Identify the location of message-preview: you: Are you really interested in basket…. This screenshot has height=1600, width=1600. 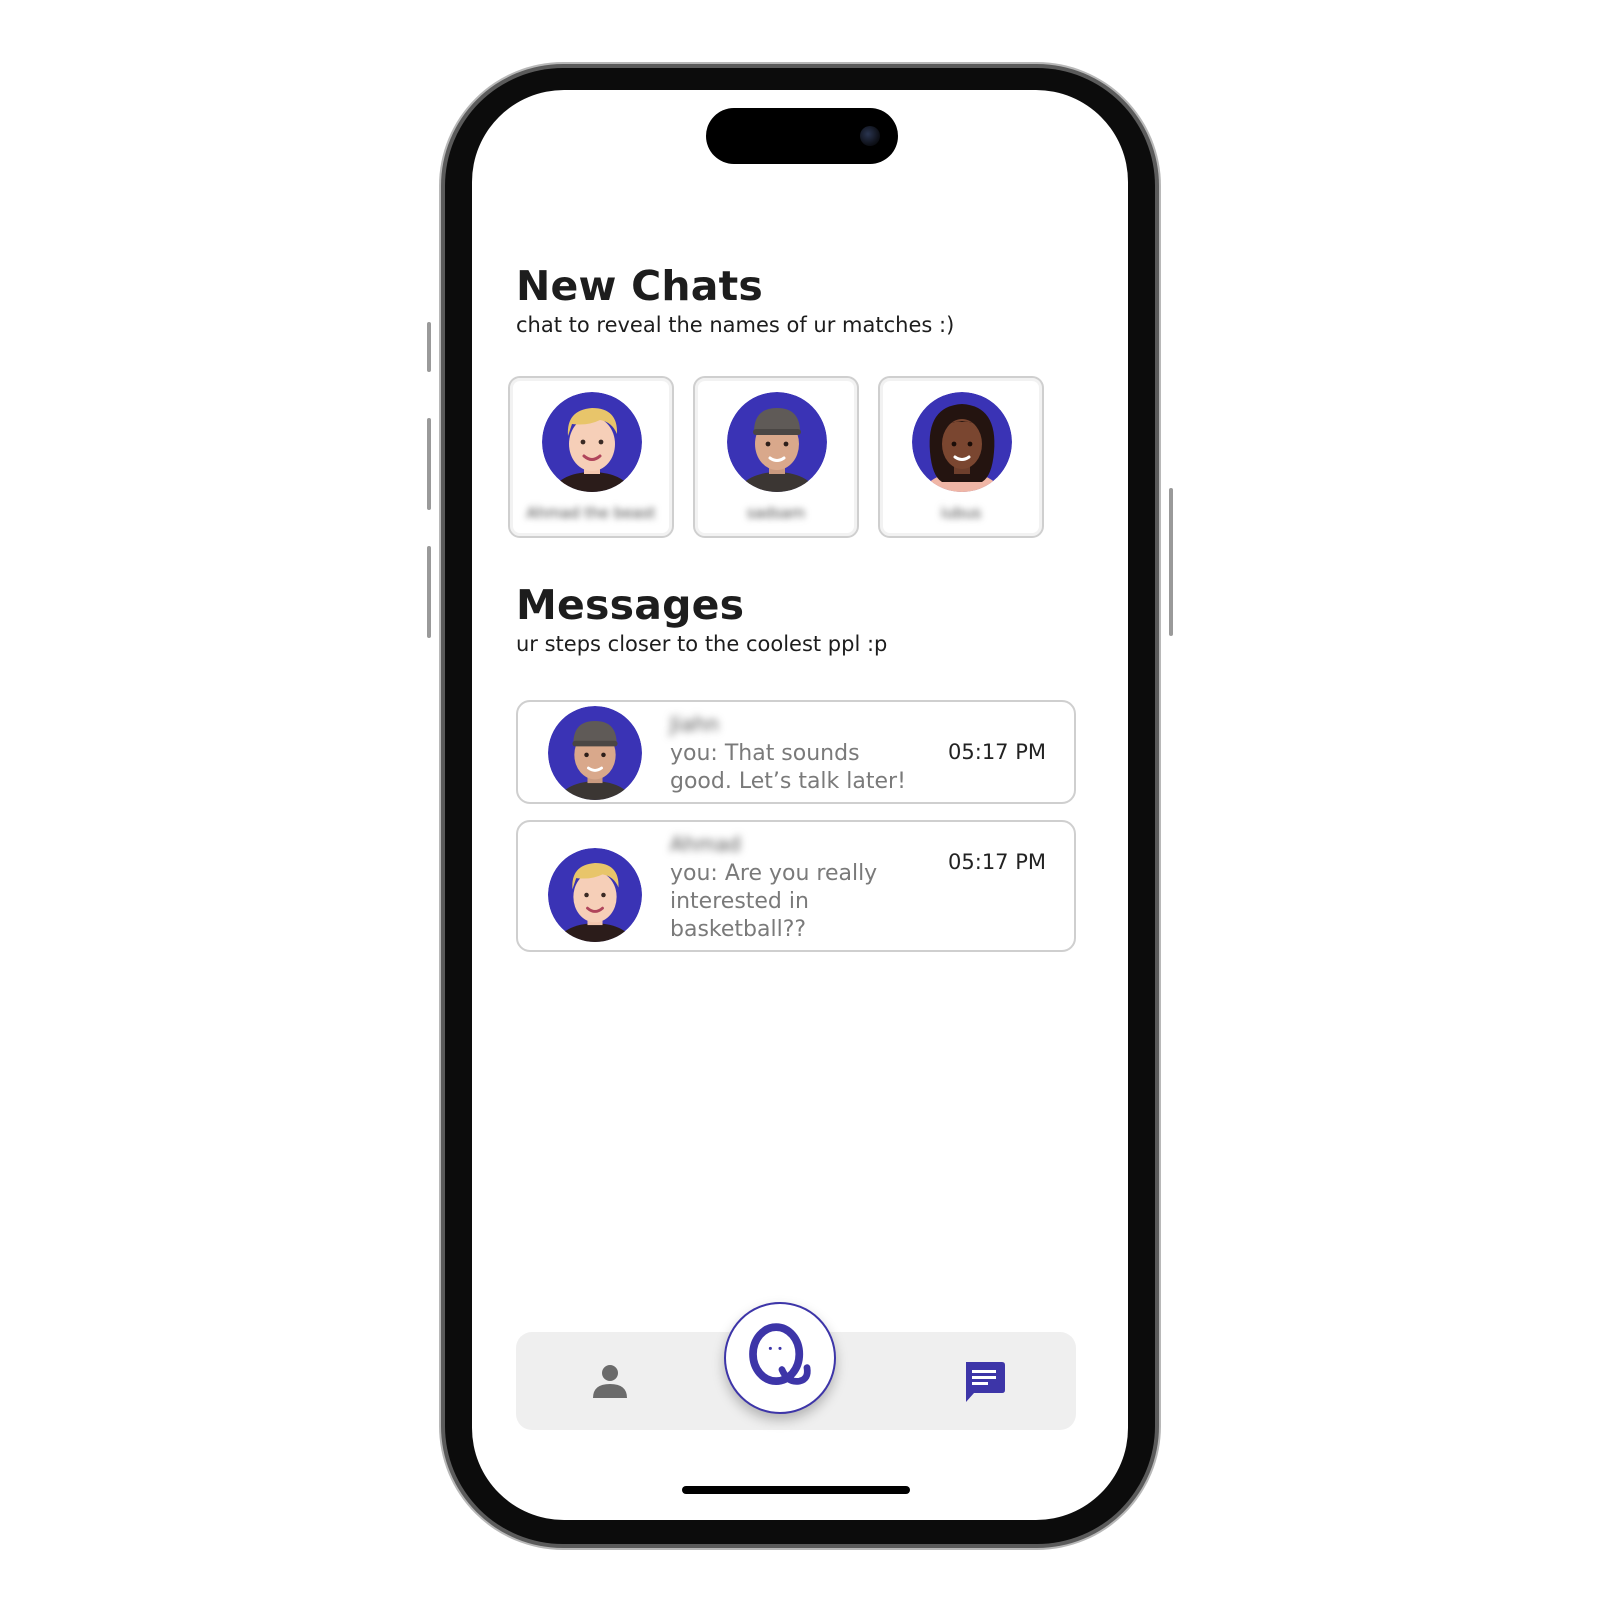
(774, 901).